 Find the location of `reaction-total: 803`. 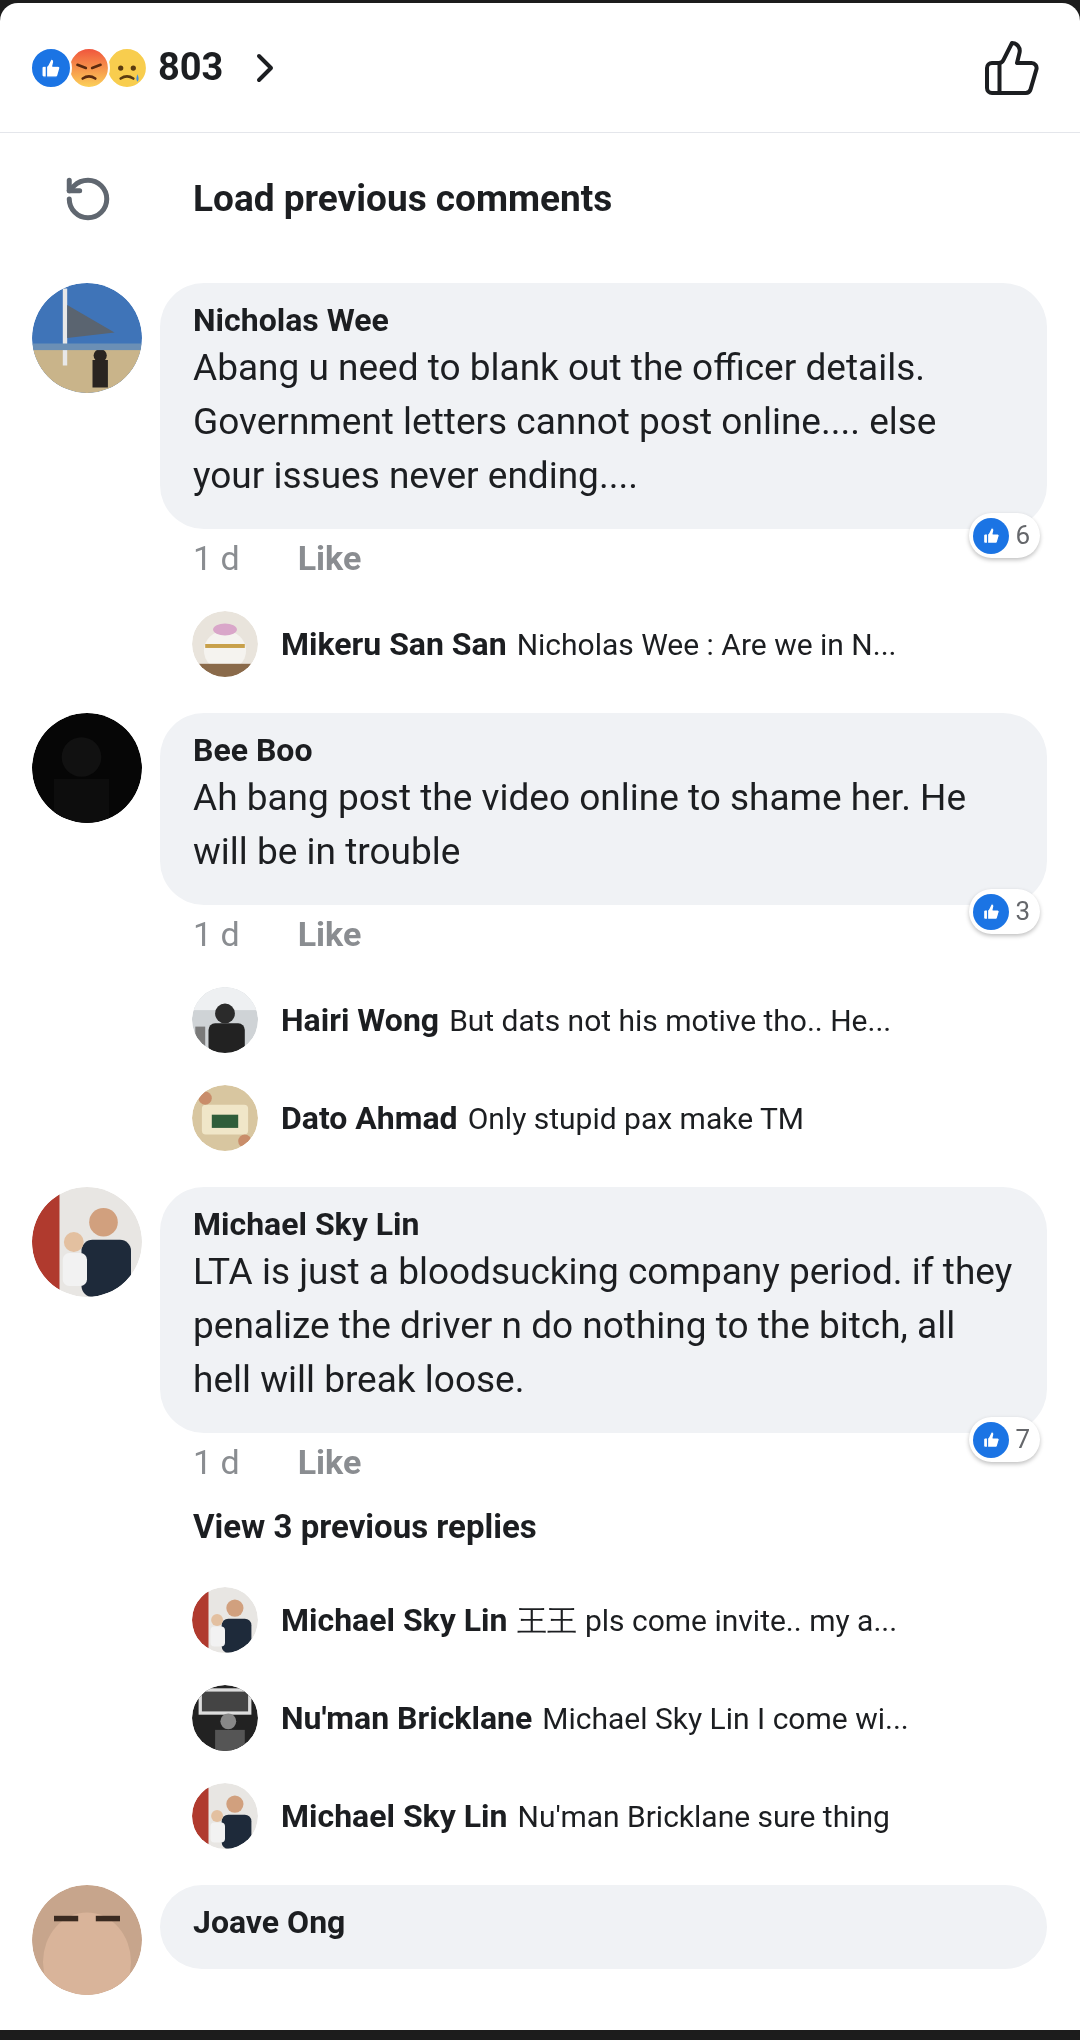

reaction-total: 803 is located at coordinates (191, 67).